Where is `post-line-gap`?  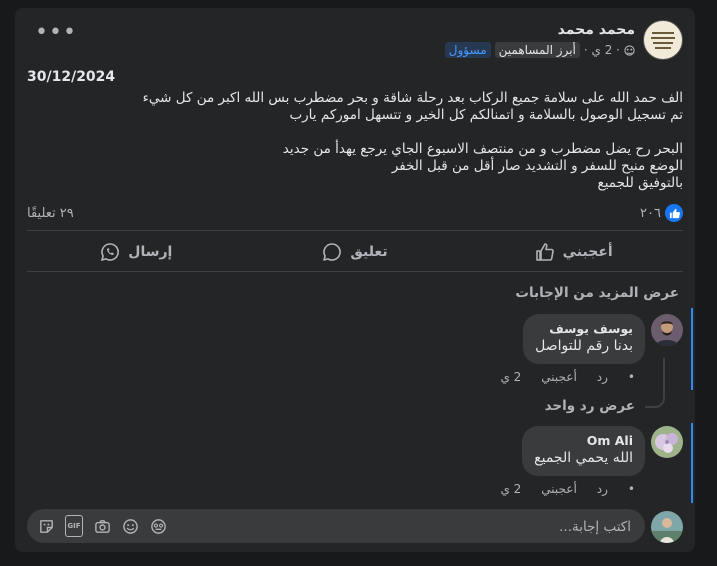
post-line-gap is located at coordinates (363, 132).